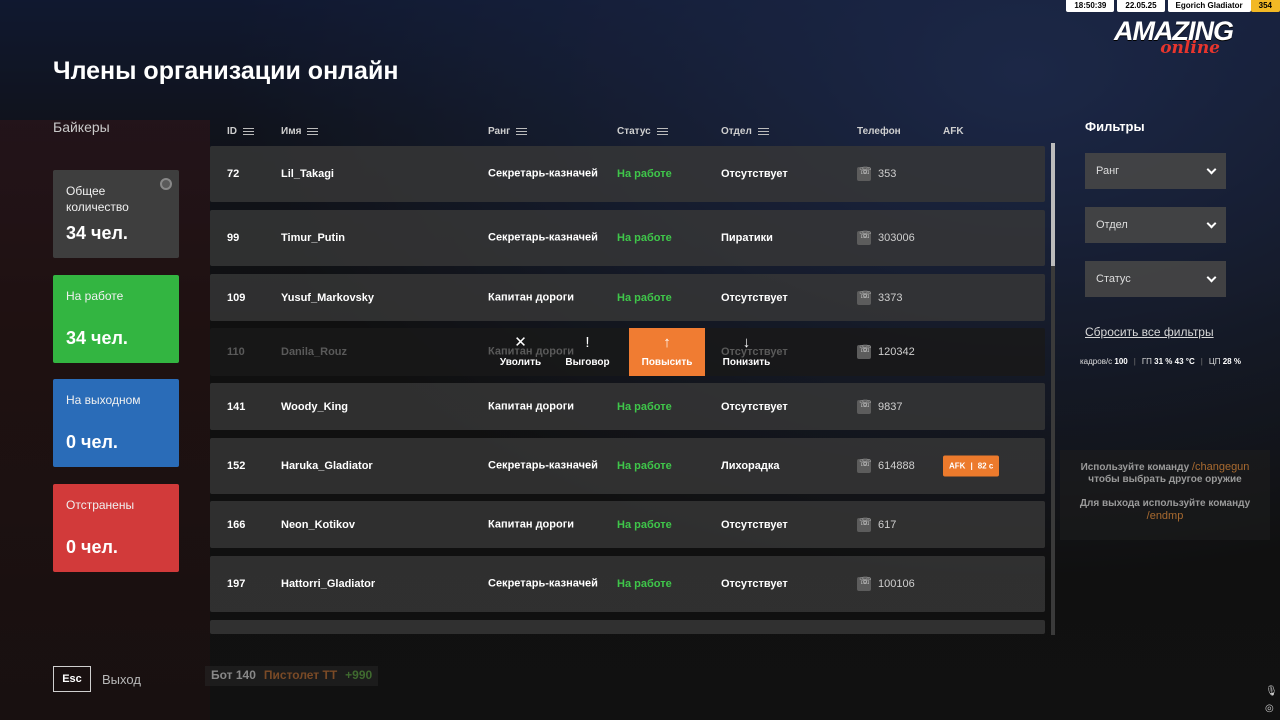  I want to click on column-id: ID, so click(240, 131).